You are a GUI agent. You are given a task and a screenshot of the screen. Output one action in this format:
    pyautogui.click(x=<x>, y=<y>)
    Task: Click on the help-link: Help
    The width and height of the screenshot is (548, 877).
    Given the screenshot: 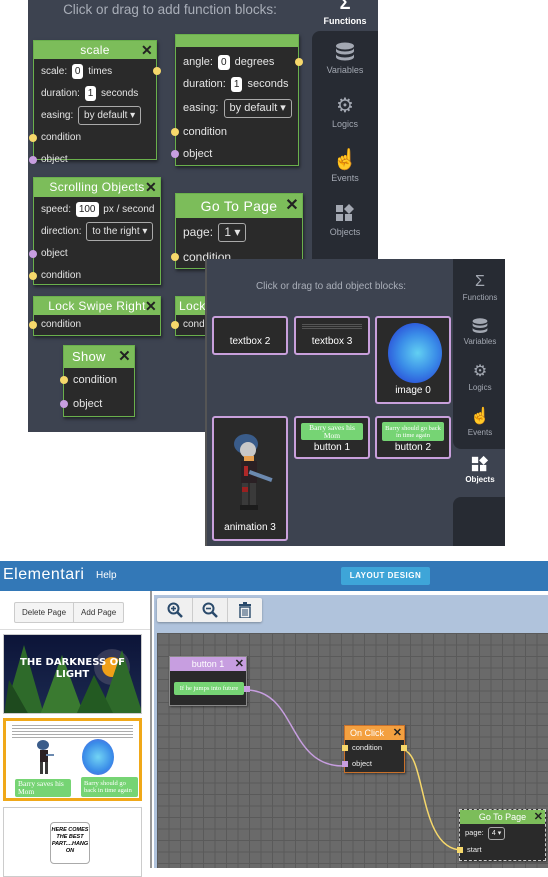 What is the action you would take?
    pyautogui.click(x=106, y=575)
    